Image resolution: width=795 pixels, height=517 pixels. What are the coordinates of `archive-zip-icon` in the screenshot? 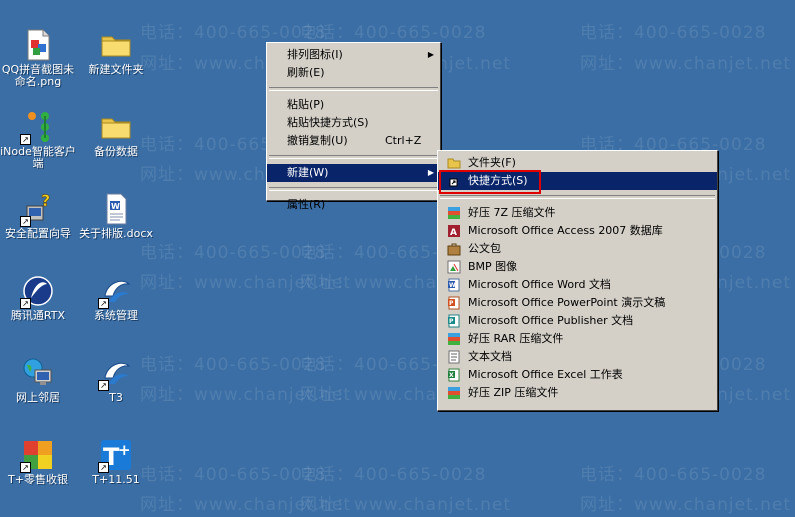 It's located at (454, 393).